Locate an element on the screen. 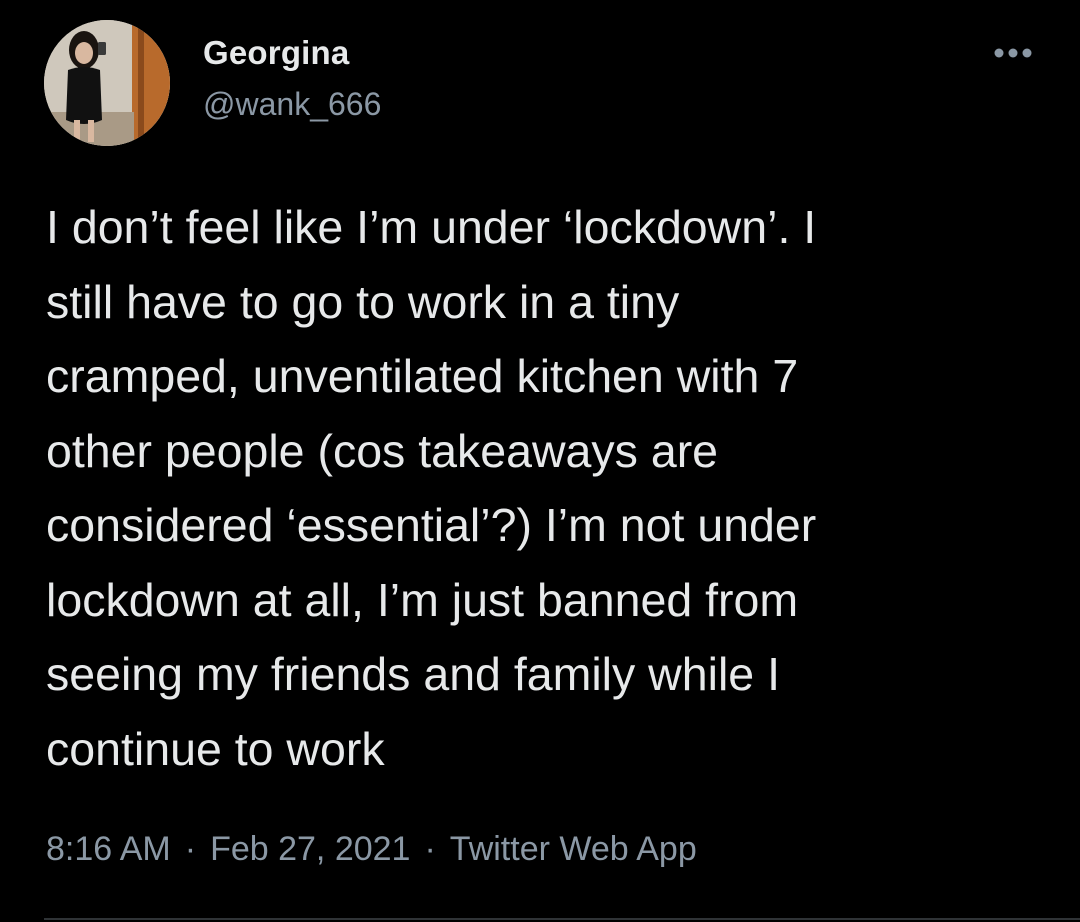 Image resolution: width=1080 pixels, height=922 pixels. author-avatar is located at coordinates (107, 83).